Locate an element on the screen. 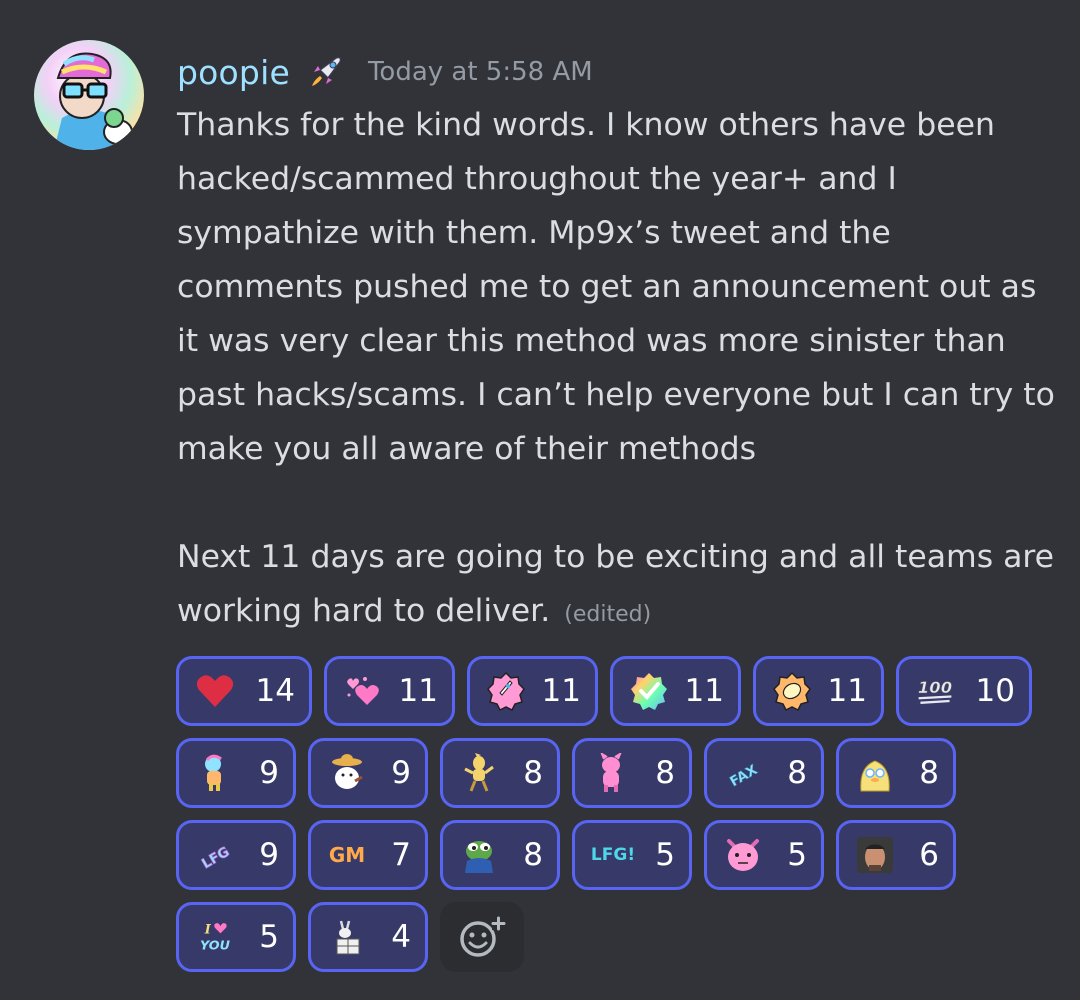 This screenshot has height=1000, width=1080. reaction-pepe-frog: 8 is located at coordinates (500, 855).